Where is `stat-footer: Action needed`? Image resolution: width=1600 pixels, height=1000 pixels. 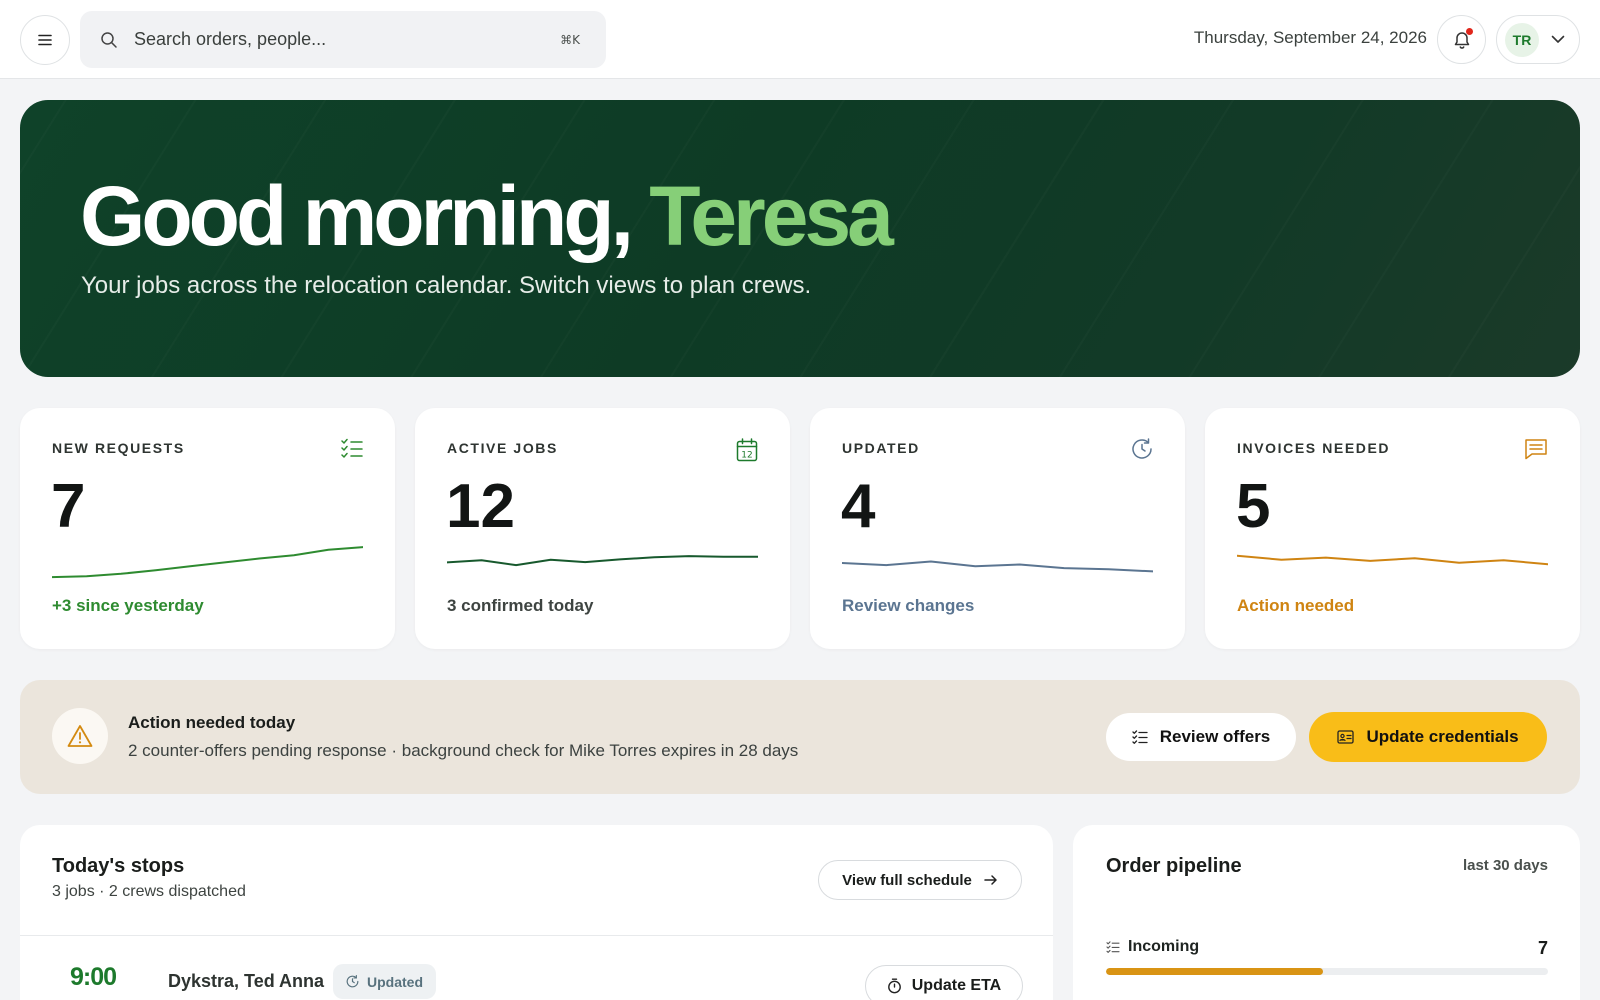 stat-footer: Action needed is located at coordinates (1296, 605).